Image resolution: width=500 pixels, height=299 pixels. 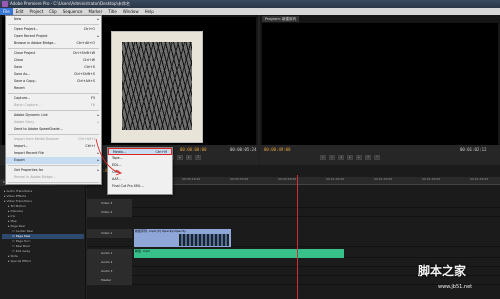 What do you see at coordinates (112, 11) in the screenshot?
I see `menu-title: Title` at bounding box center [112, 11].